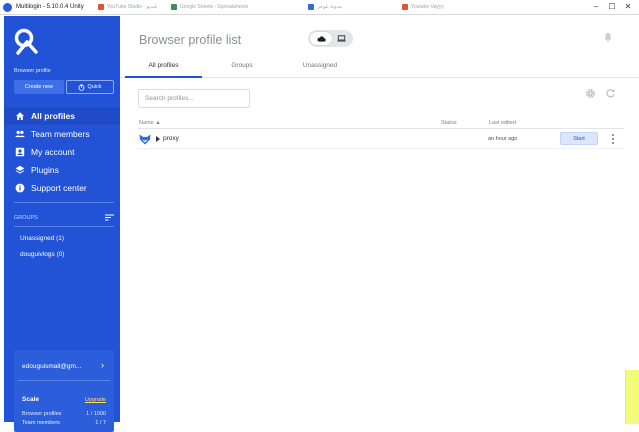 The width and height of the screenshot is (639, 432). I want to click on tab-groups: Groups, so click(242, 65).